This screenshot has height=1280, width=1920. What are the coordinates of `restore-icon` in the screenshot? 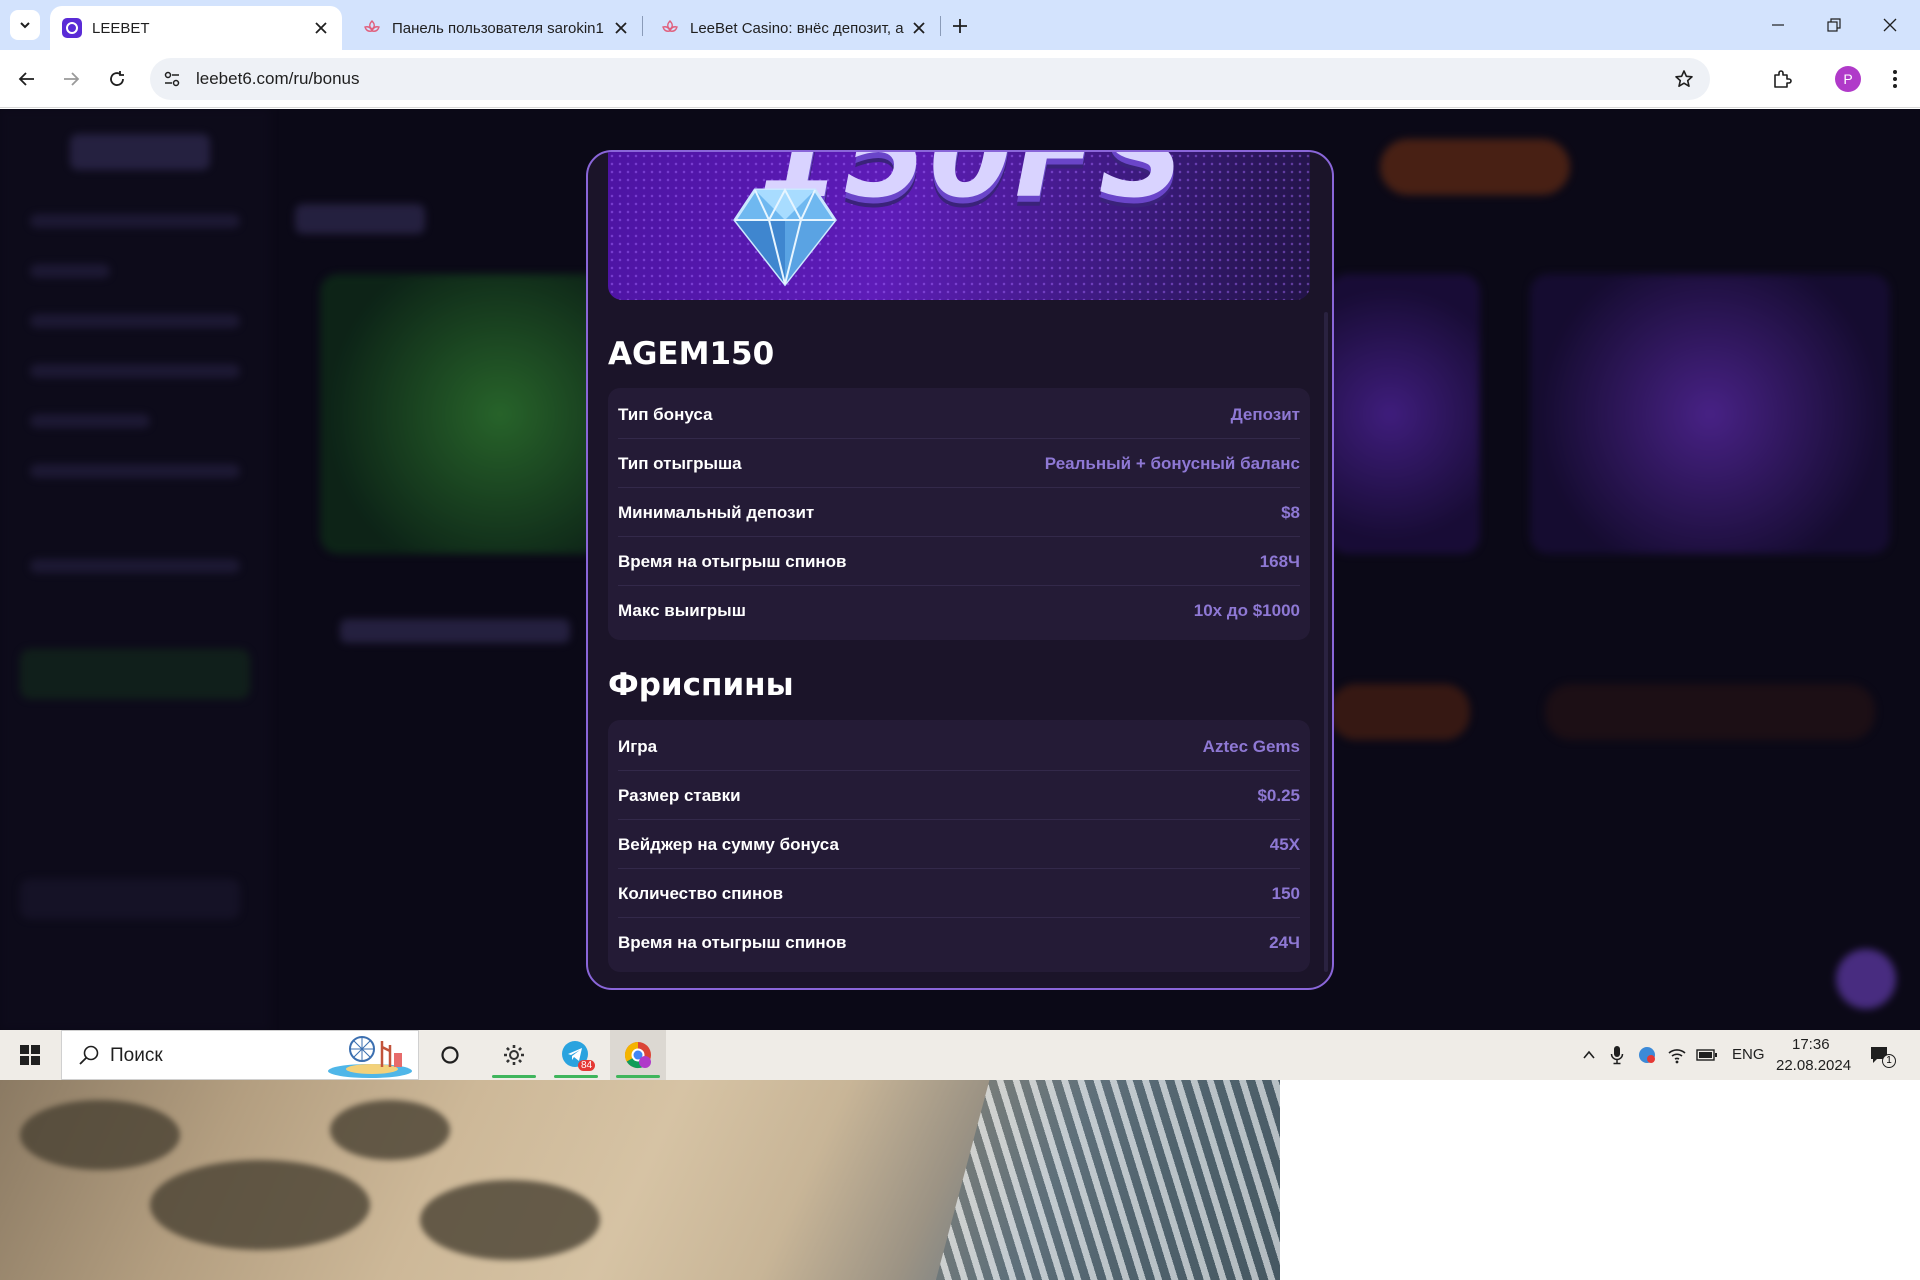 It's located at (1834, 25).